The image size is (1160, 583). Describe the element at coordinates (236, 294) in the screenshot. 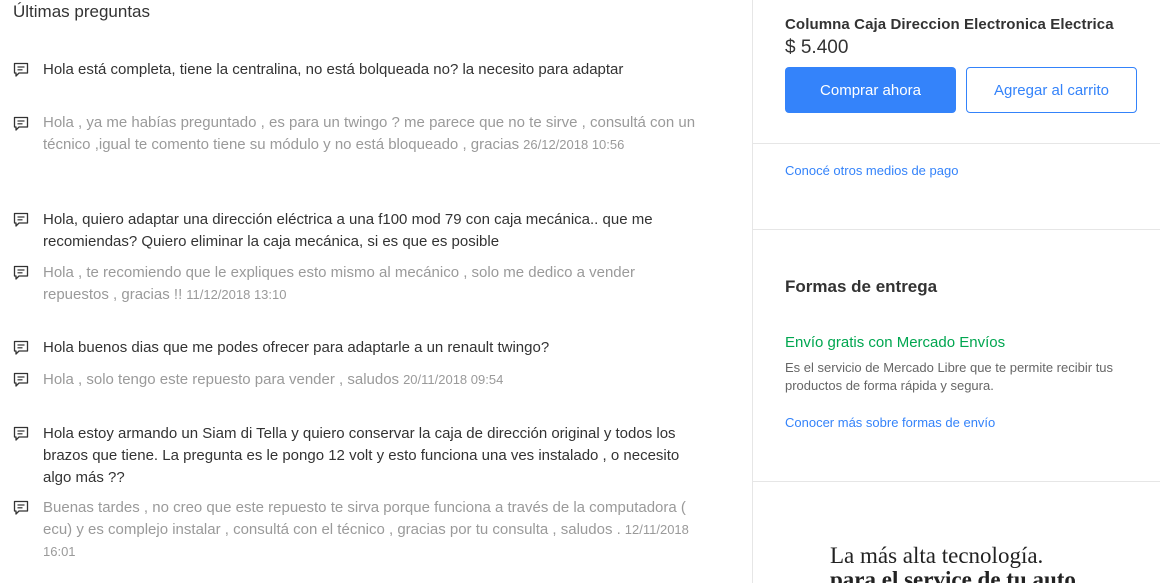

I see `answer-date: 11/12/2018 13:10` at that location.